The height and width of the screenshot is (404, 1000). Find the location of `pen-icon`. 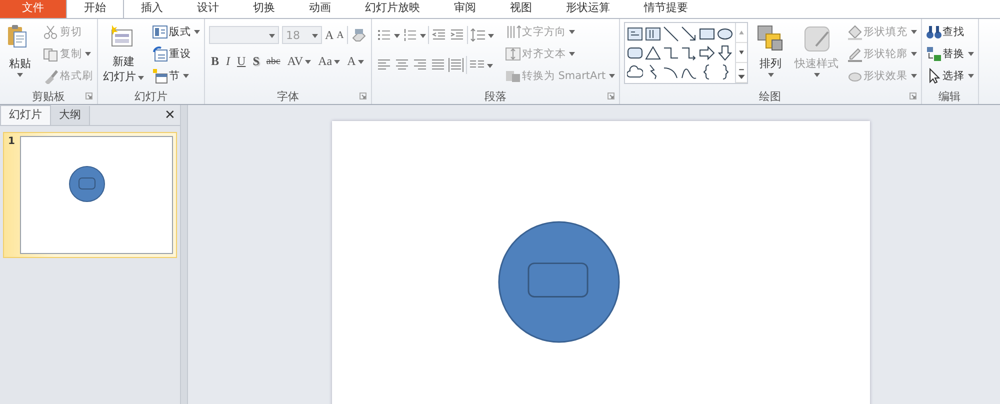

pen-icon is located at coordinates (854, 54).